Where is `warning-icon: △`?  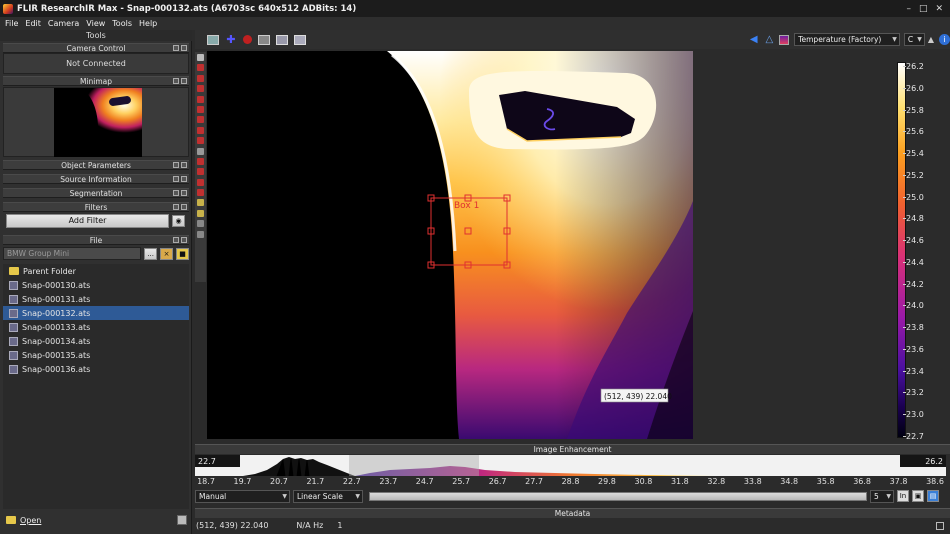
warning-icon: △ is located at coordinates (770, 39).